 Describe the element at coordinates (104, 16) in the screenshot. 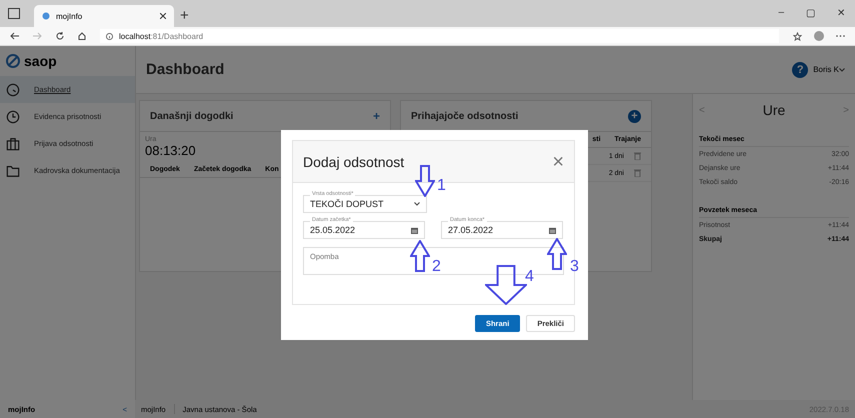

I see `browser-tab: mojInfo` at that location.